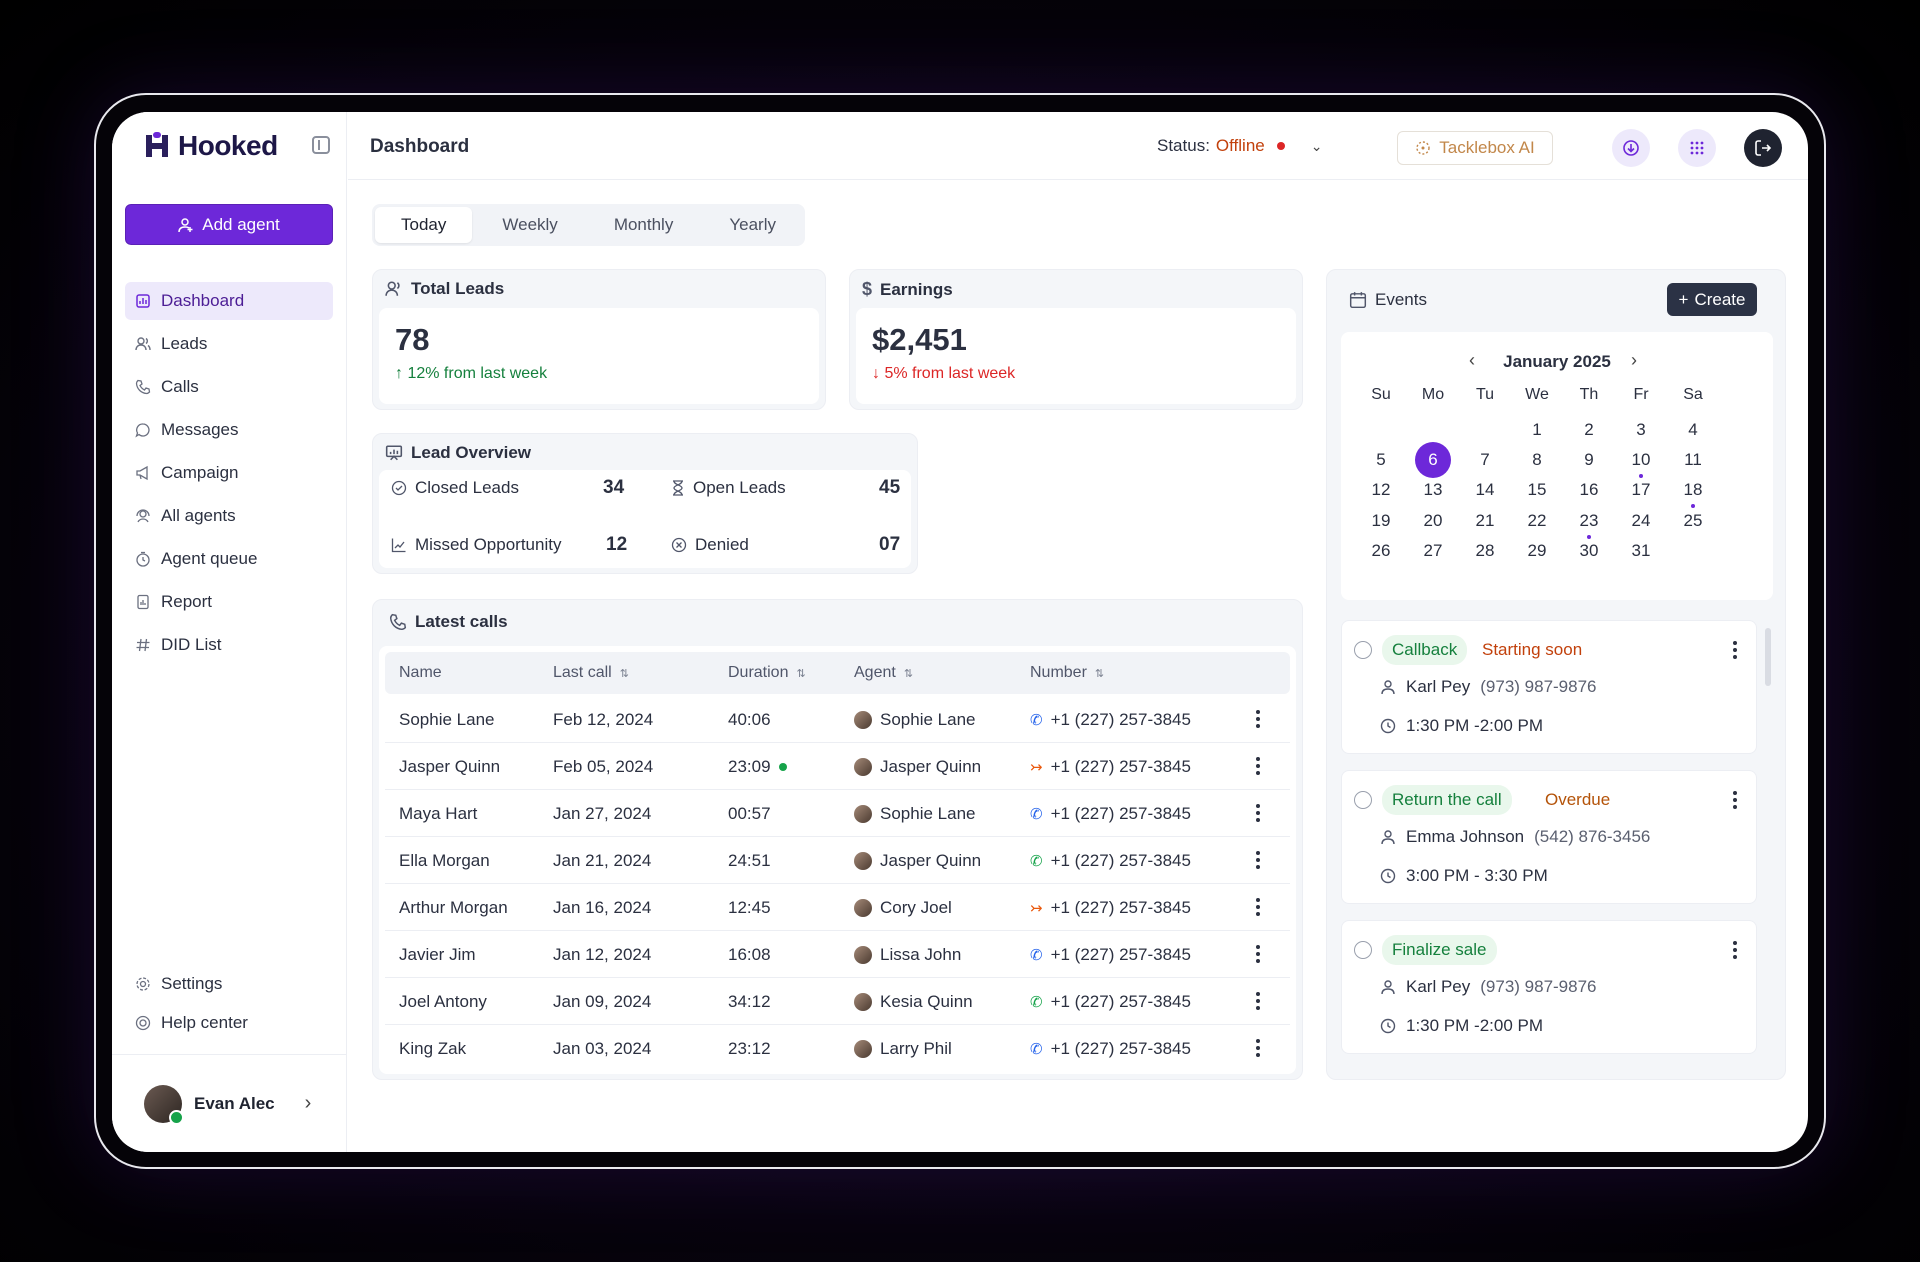 Image resolution: width=1920 pixels, height=1262 pixels. I want to click on calendar-day: 27, so click(1433, 551).